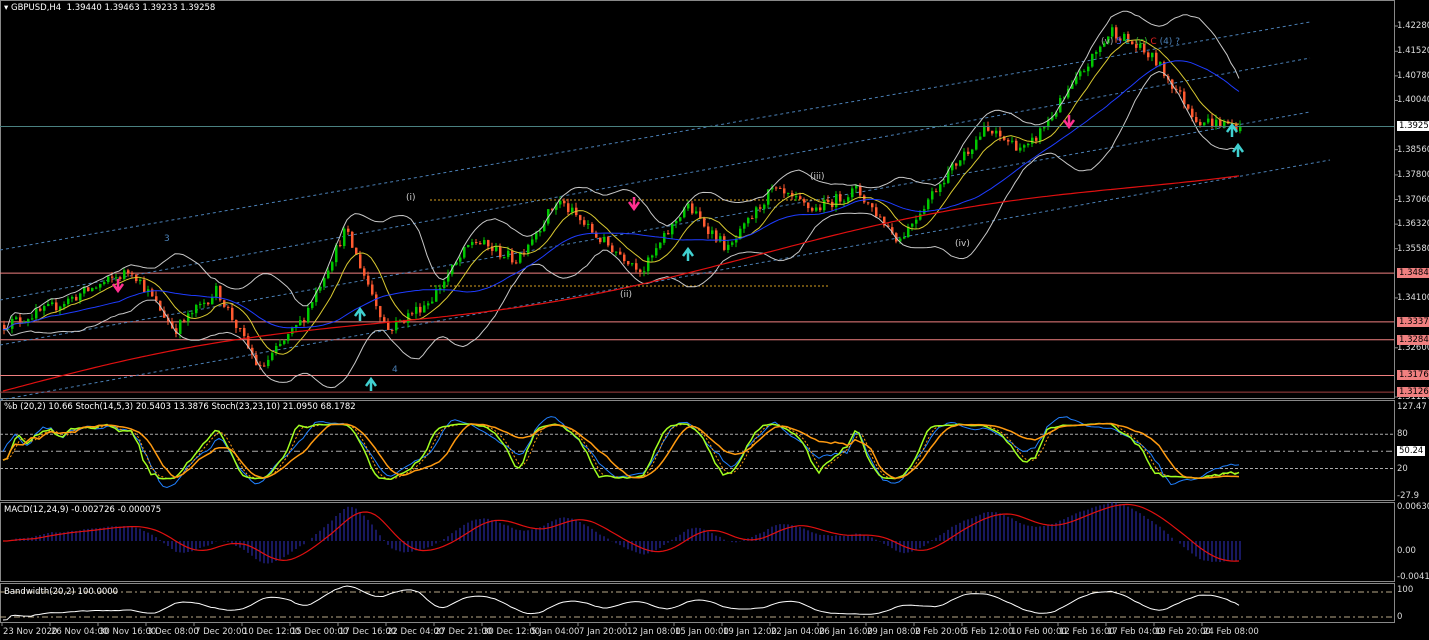  I want to click on time-axis-label: 19 Jan 12:00, so click(750, 632).